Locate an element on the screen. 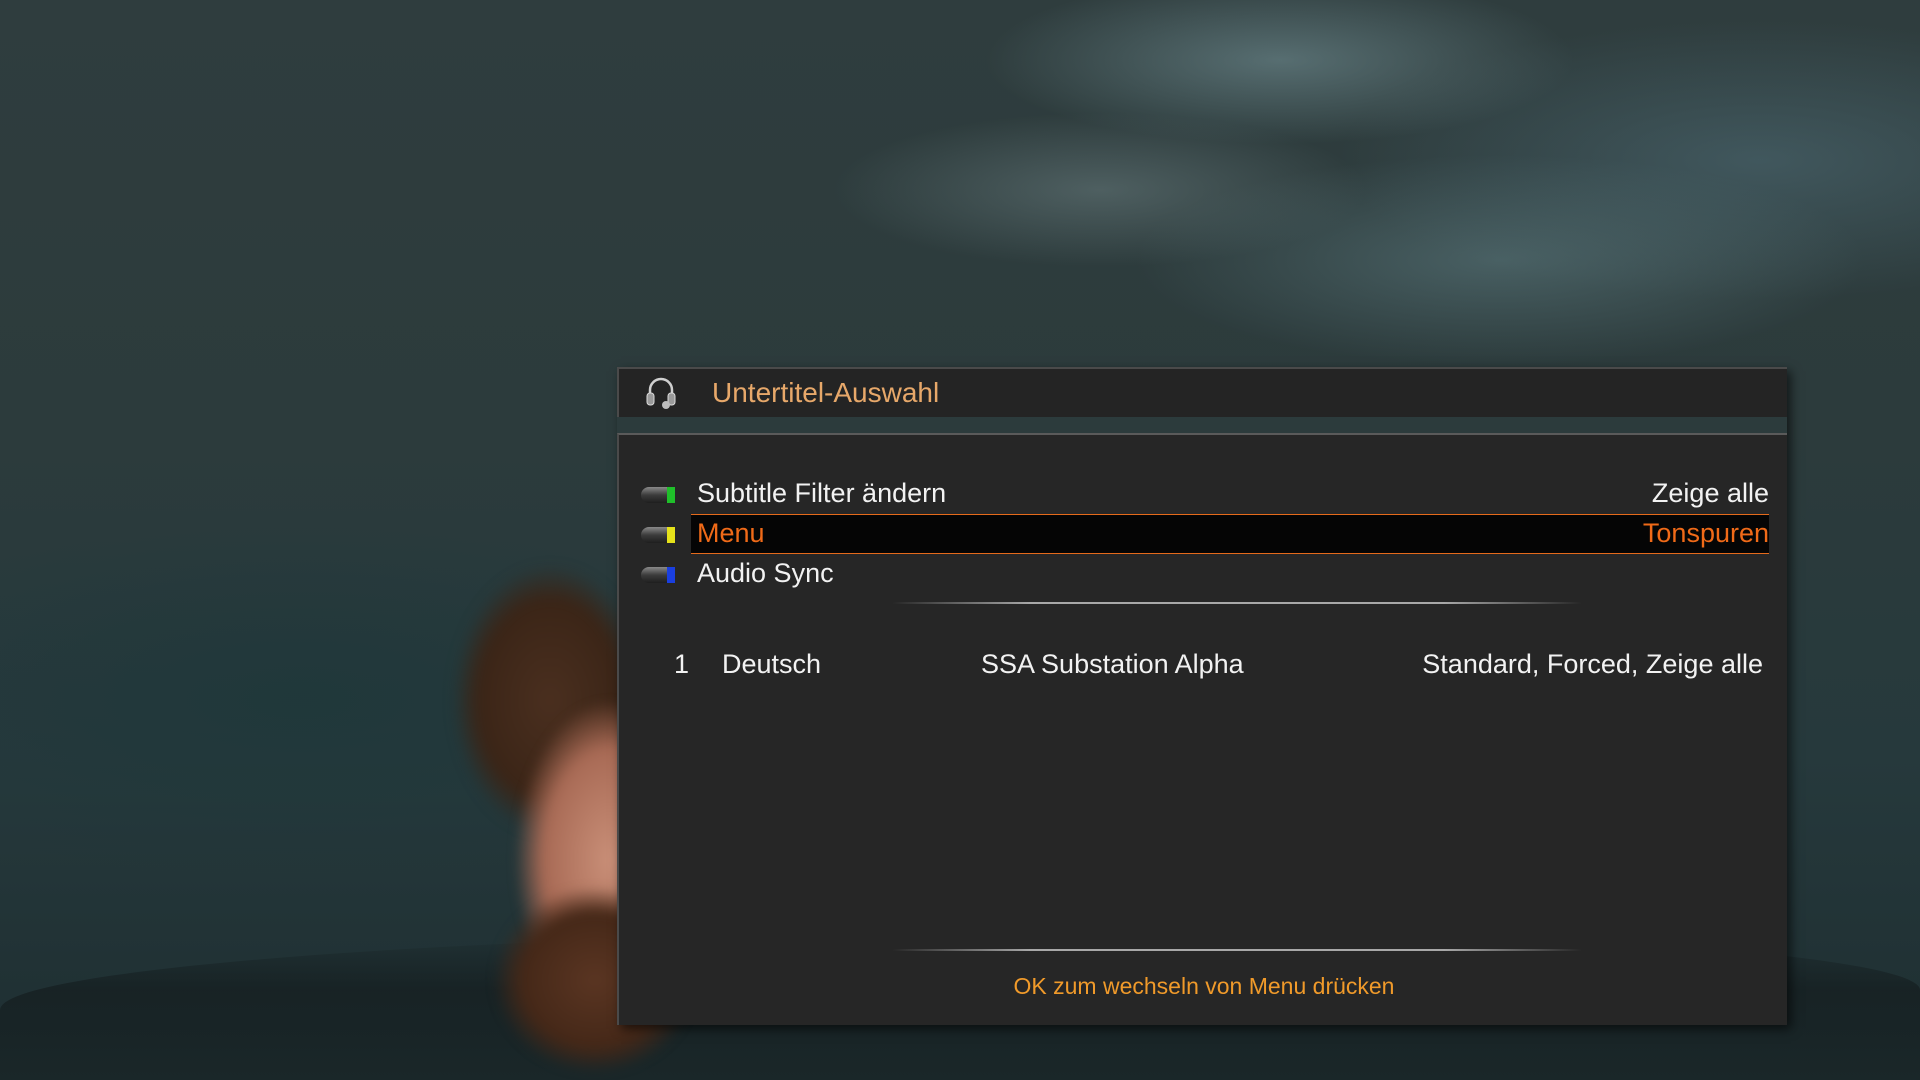 Image resolution: width=1920 pixels, height=1080 pixels. menu-item-subtitle-filter: Subtitle Filter ändern Zeige alle is located at coordinates (1204, 494).